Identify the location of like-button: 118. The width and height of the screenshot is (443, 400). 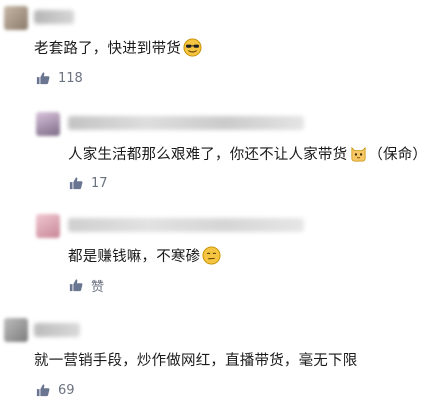
(59, 78).